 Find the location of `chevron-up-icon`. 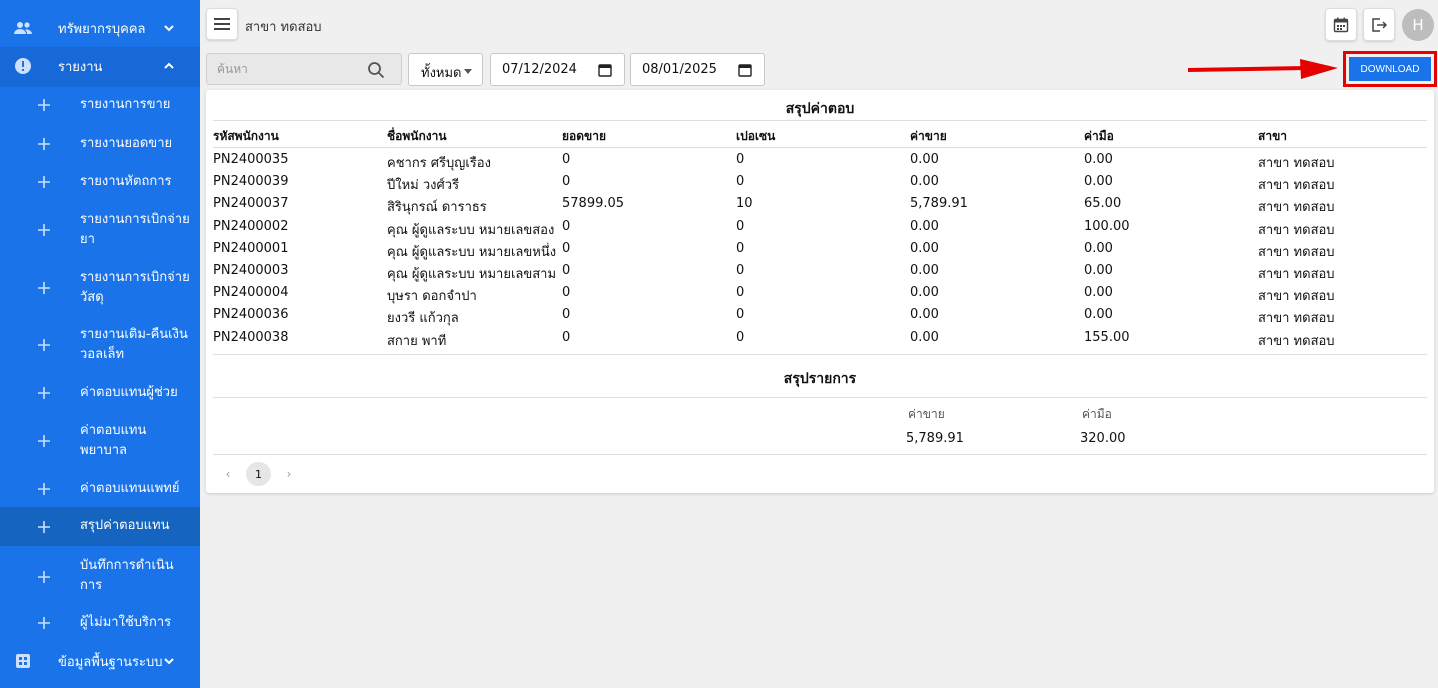

chevron-up-icon is located at coordinates (169, 65).